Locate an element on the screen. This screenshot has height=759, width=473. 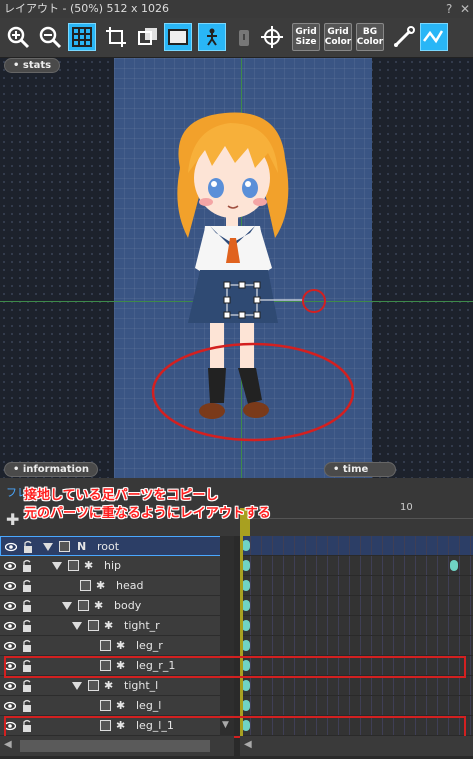
playhead-line is located at coordinates (241, 636).